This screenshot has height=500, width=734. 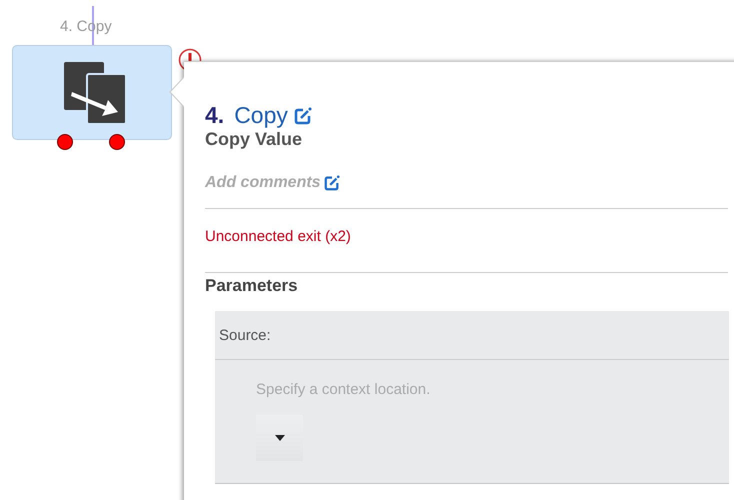 What do you see at coordinates (279, 438) in the screenshot?
I see `caret-icon` at bounding box center [279, 438].